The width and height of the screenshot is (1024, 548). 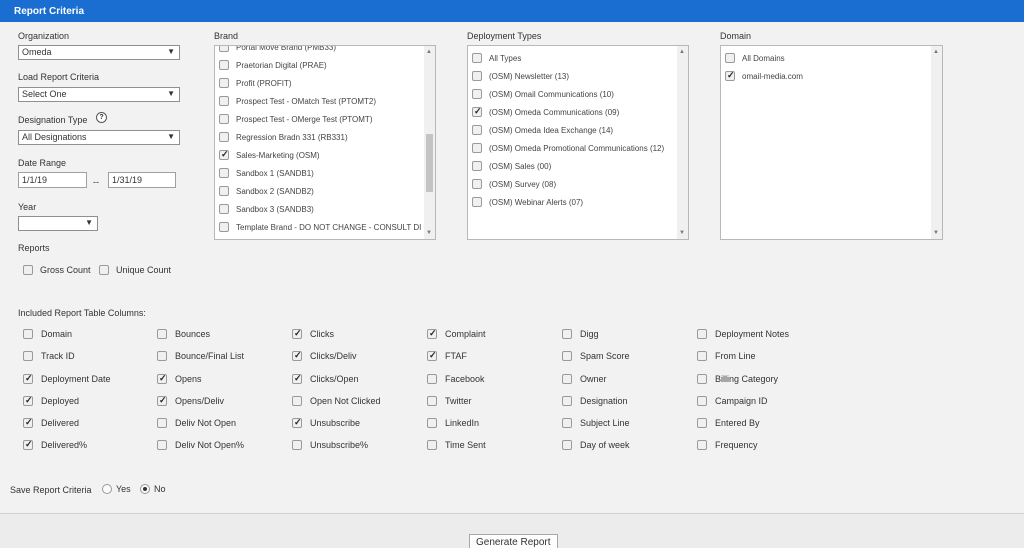 I want to click on deployment-type-item: (OSM) Omeda Communications (09), so click(x=545, y=112).